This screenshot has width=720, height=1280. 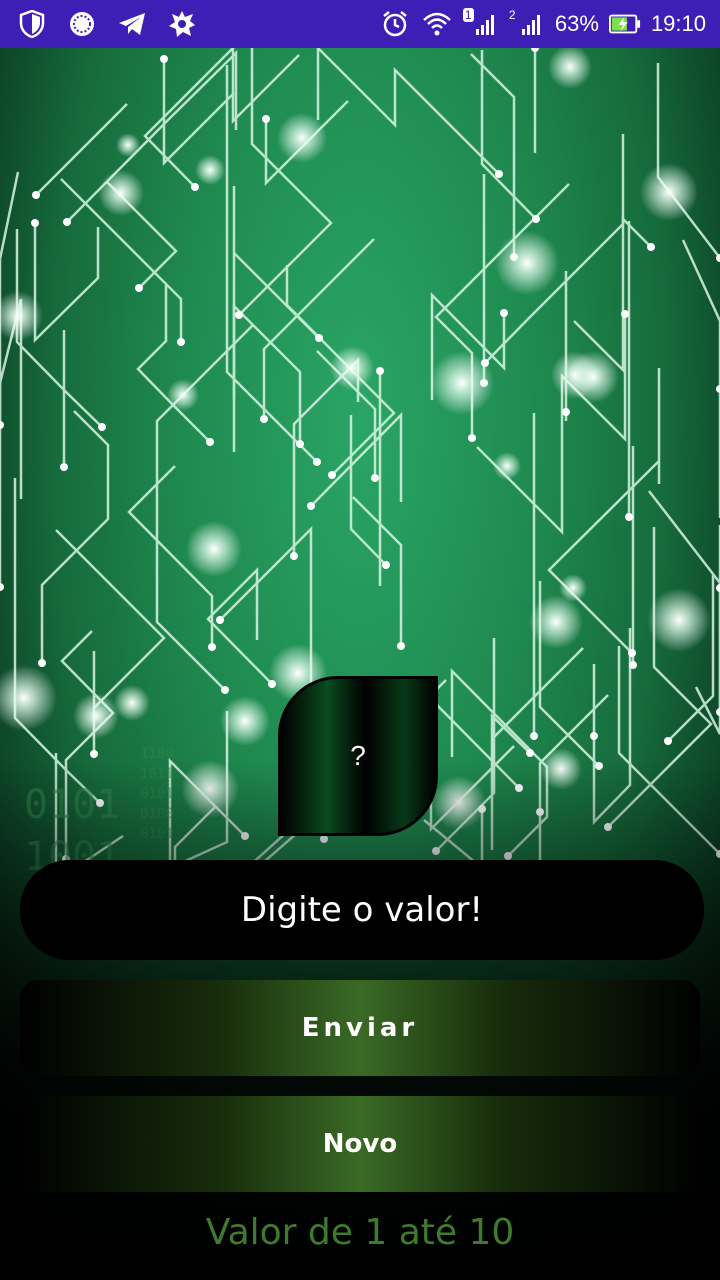 I want to click on alarm-icon, so click(x=395, y=24).